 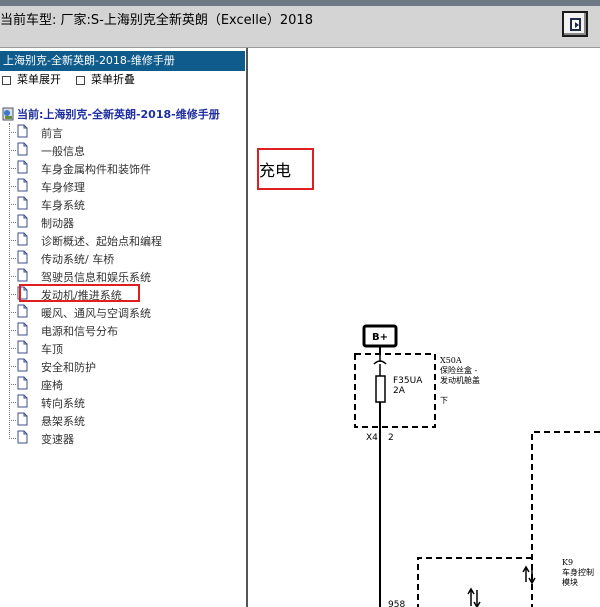 I want to click on tree-item-label: 传动系统/ 车桥, so click(x=78, y=259).